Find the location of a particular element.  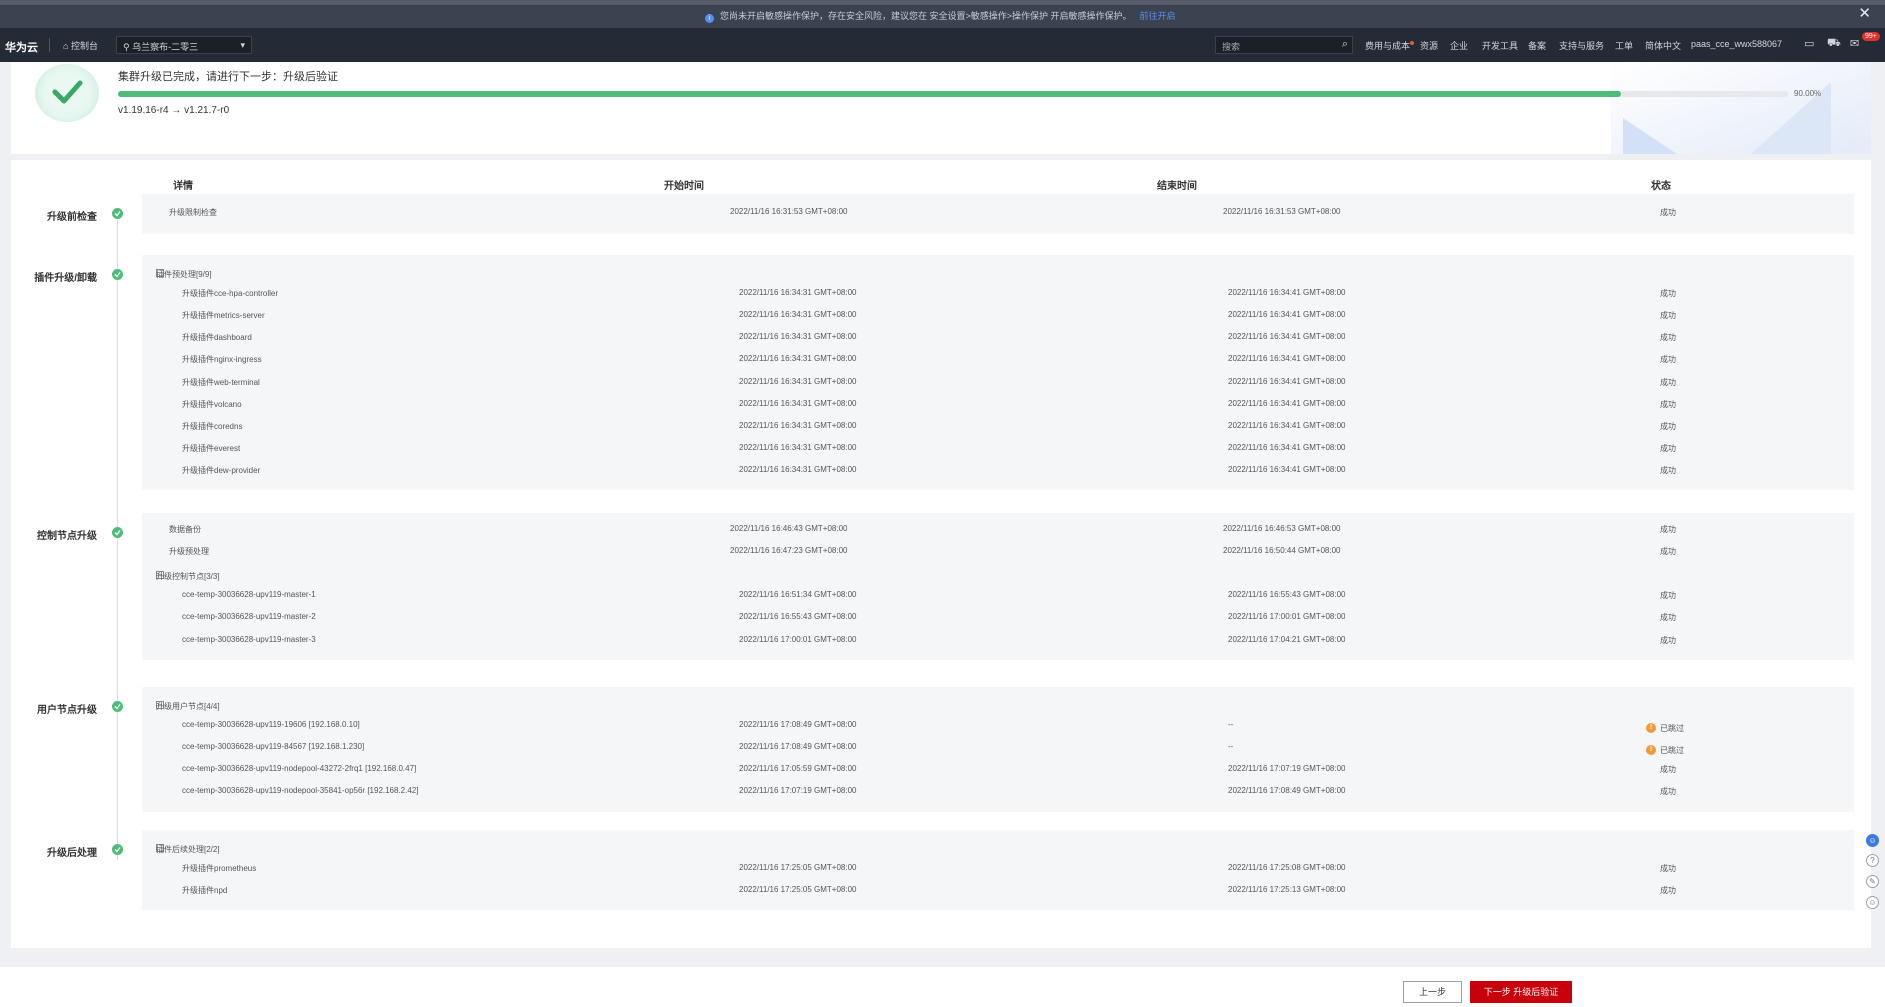

row-detail: 升级插件cce-hpa-controller is located at coordinates (230, 294).